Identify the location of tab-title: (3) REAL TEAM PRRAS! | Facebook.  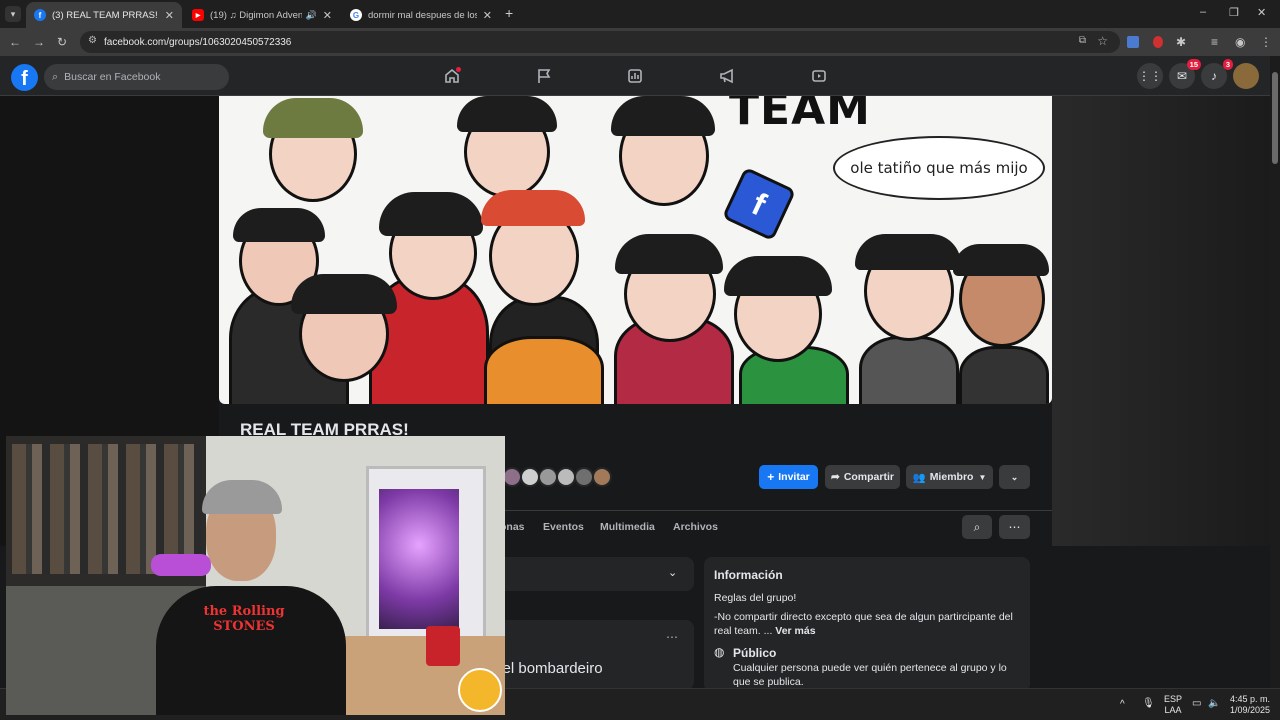
(105, 15).